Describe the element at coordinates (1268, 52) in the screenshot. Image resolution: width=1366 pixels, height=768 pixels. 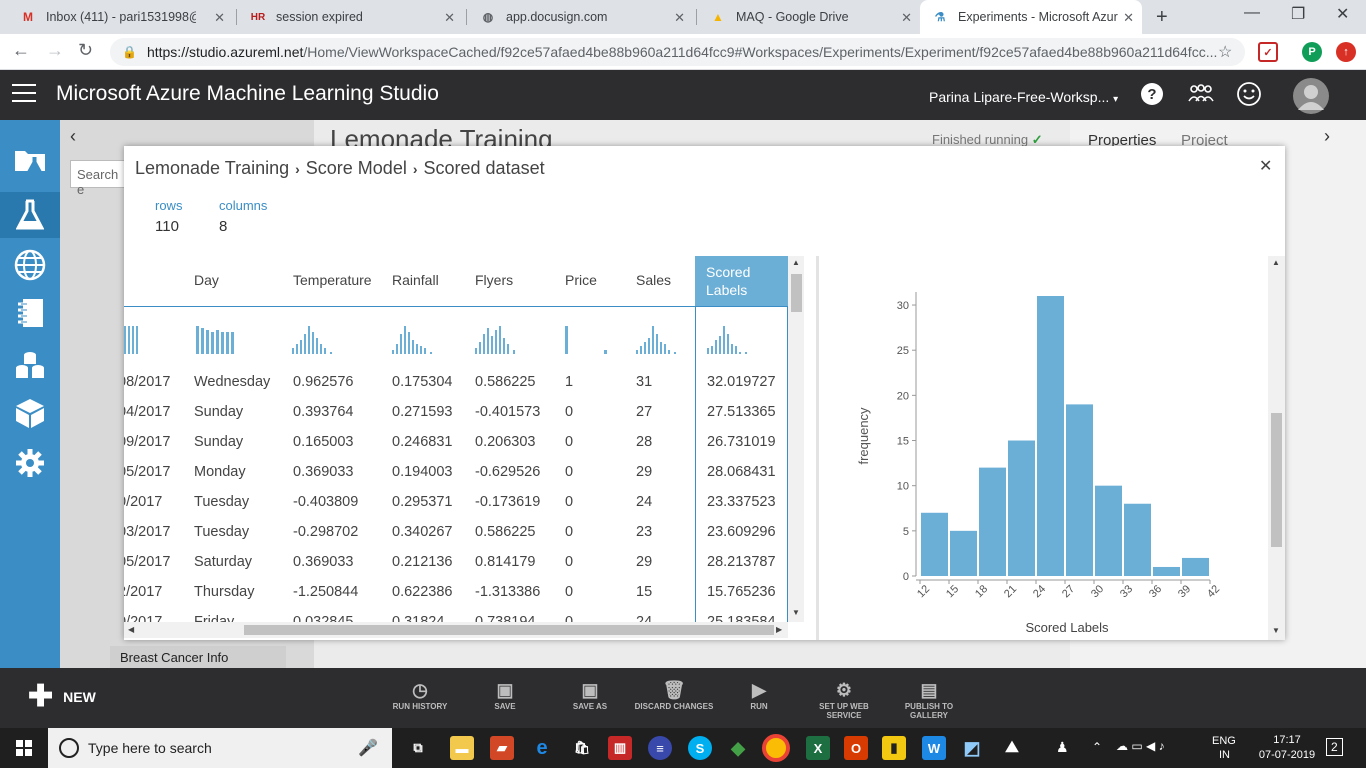
I see `extension-icon: ✓` at that location.